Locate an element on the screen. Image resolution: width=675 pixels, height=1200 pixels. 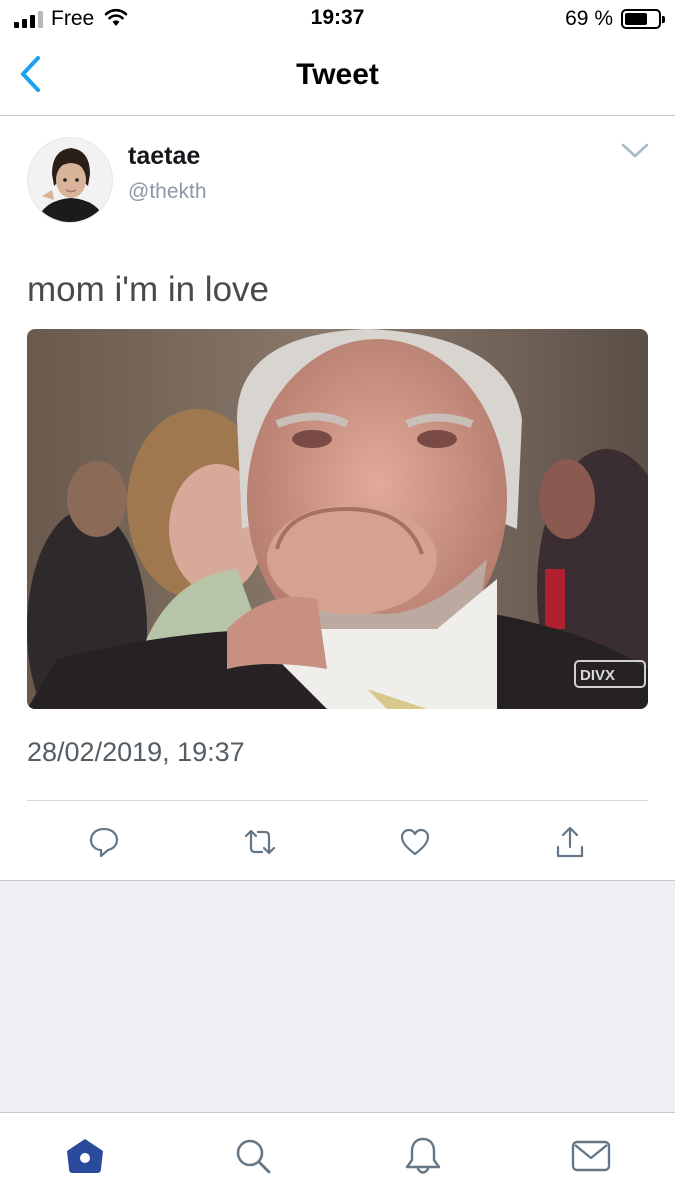
retweet-icon is located at coordinates (260, 842).